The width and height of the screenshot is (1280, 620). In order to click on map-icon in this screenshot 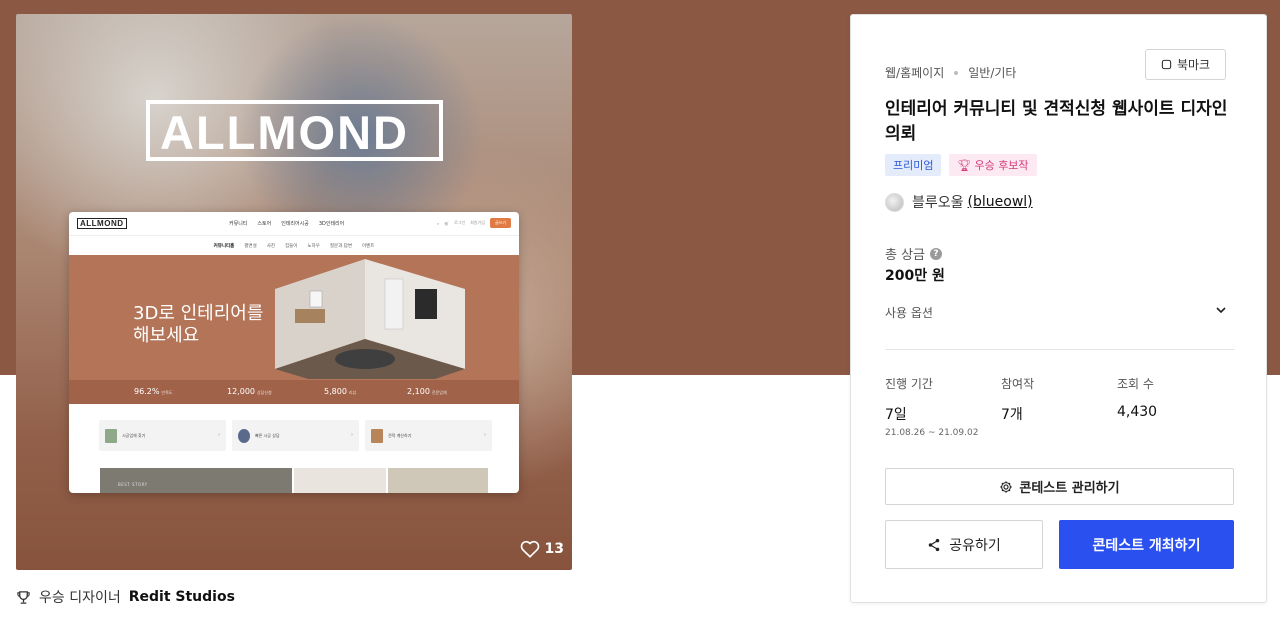, I will do `click(111, 435)`.